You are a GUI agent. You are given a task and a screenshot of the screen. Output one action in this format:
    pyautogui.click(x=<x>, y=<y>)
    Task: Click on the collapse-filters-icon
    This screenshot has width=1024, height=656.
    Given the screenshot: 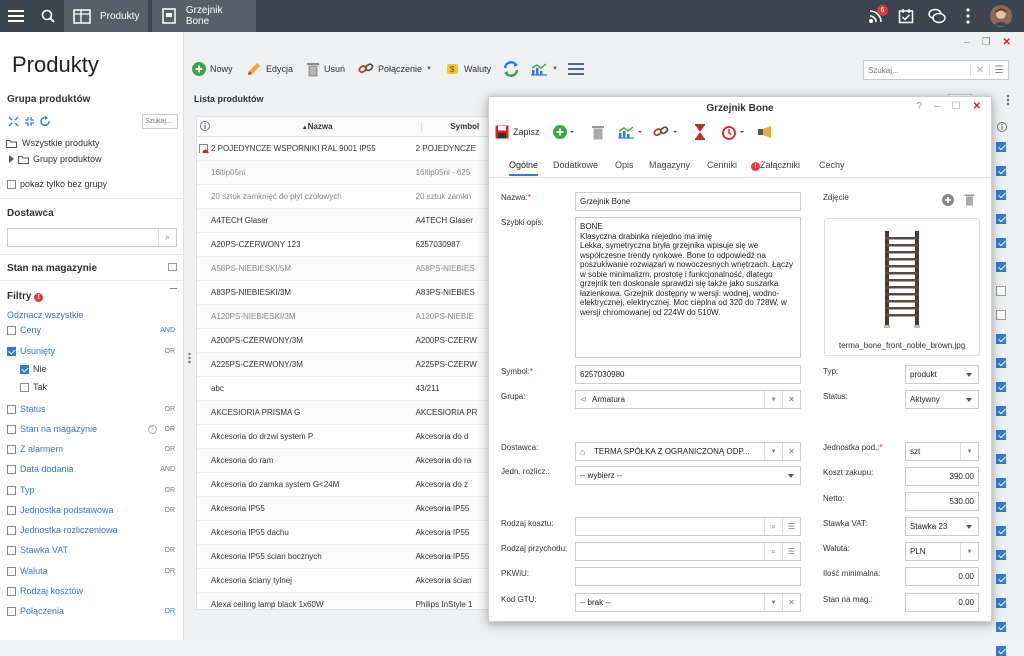 What is the action you would take?
    pyautogui.click(x=173, y=288)
    